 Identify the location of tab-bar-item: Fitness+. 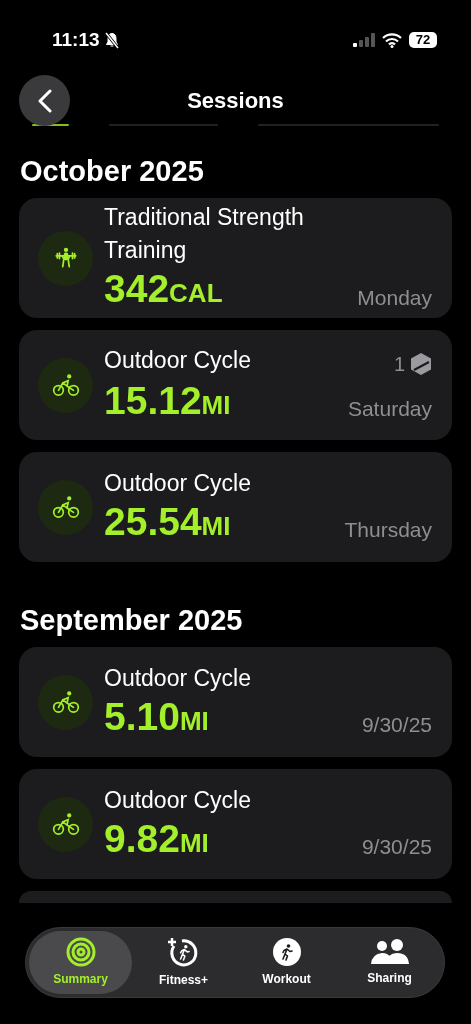
(183, 962).